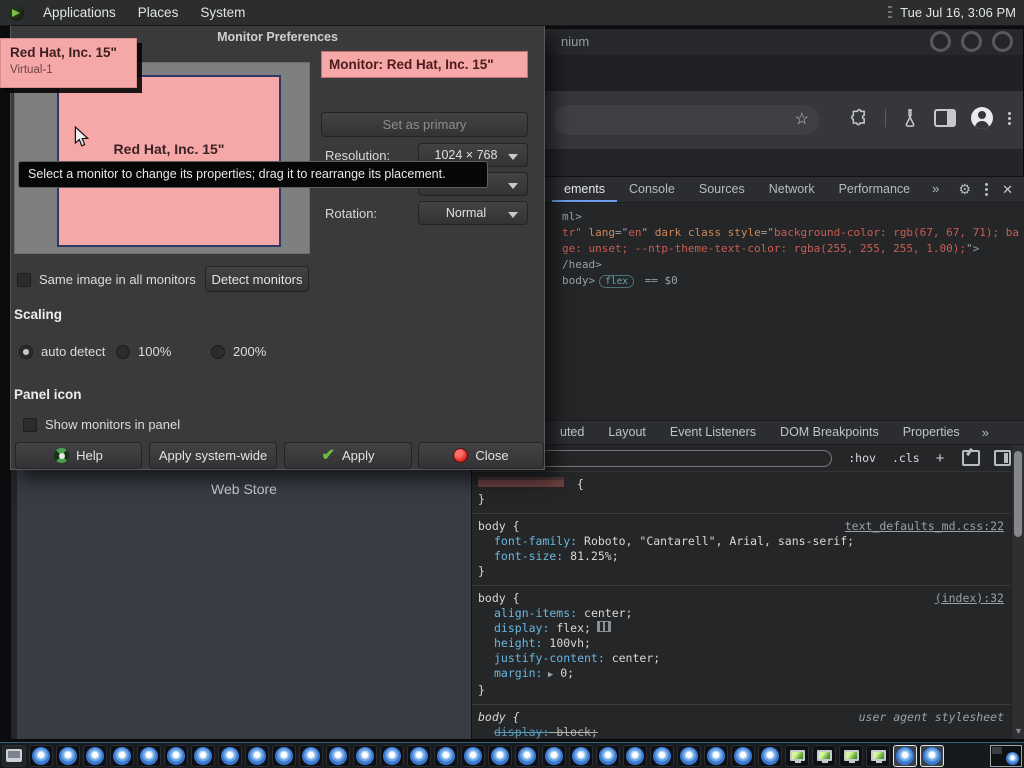 This screenshot has width=1024, height=768. Describe the element at coordinates (890, 12) in the screenshot. I see `notification-indicator-icon` at that location.